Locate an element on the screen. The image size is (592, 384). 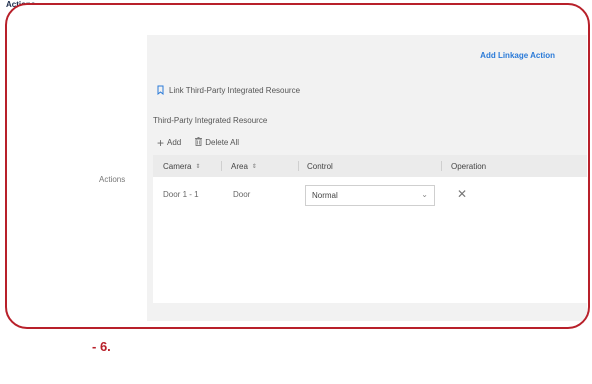
chevron-down-icon: ⌄ is located at coordinates (424, 194).